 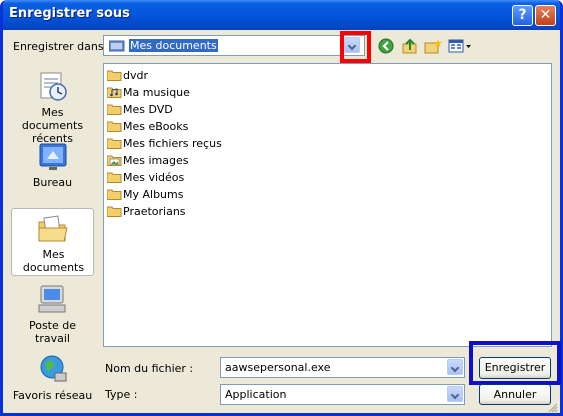 I want to click on my-computer-icon, so click(x=52, y=299).